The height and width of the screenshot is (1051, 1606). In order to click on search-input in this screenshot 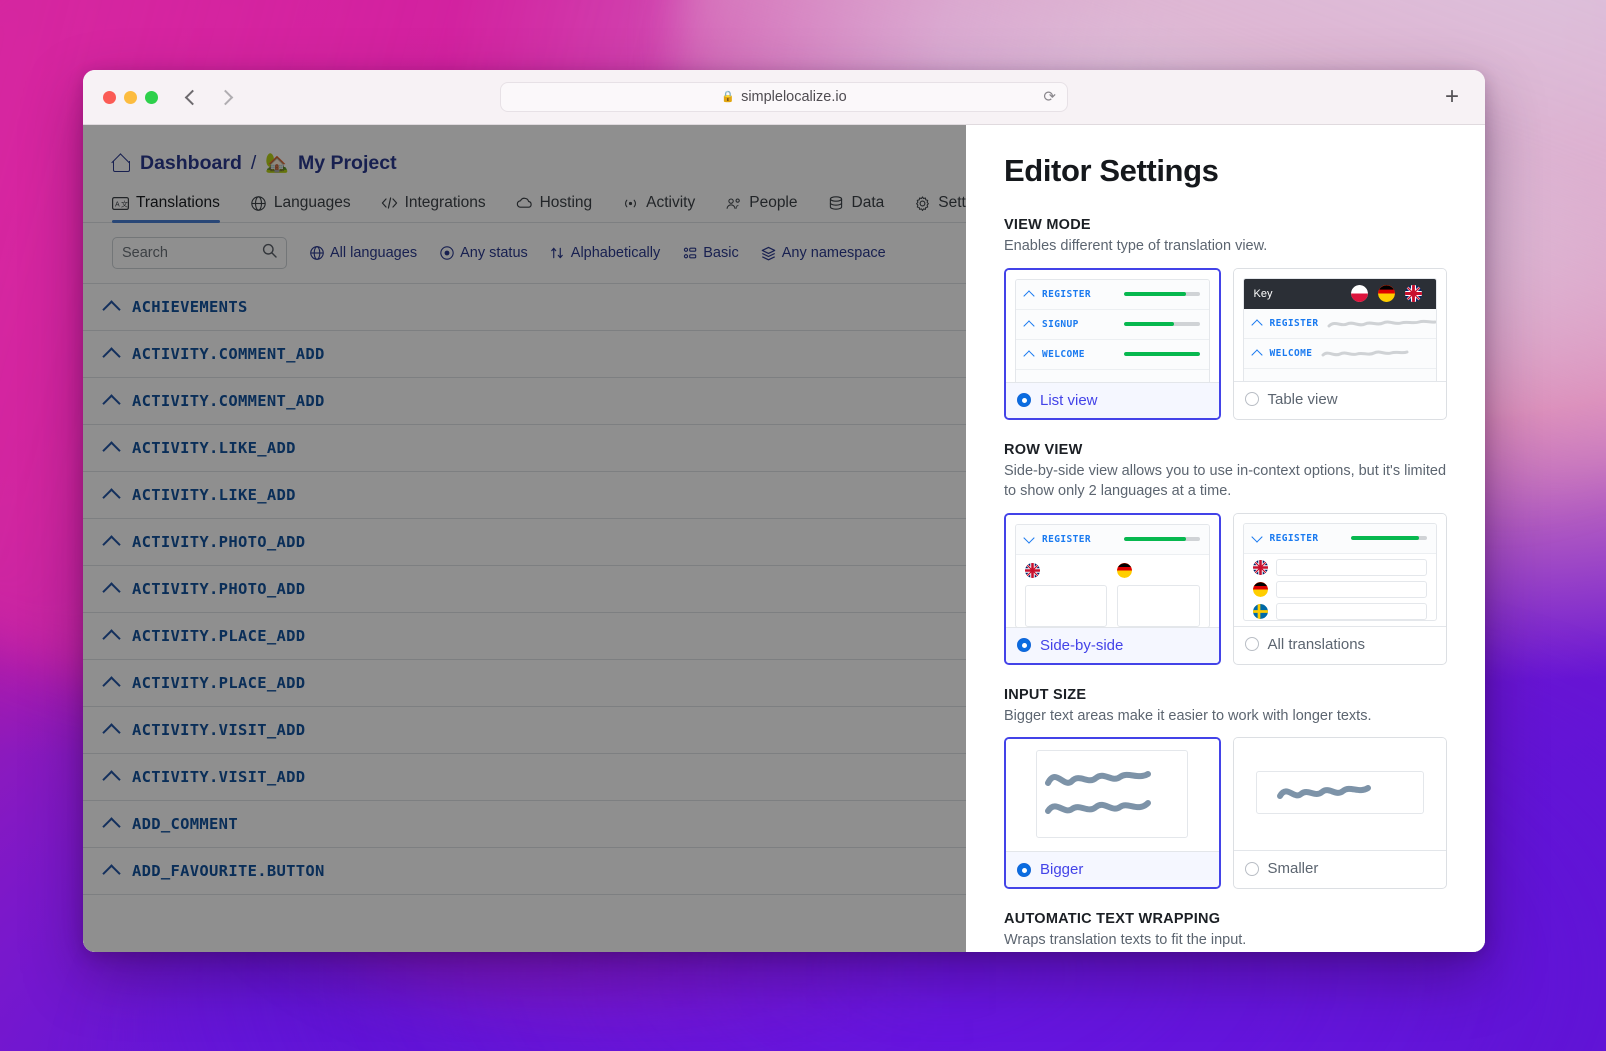, I will do `click(192, 253)`.